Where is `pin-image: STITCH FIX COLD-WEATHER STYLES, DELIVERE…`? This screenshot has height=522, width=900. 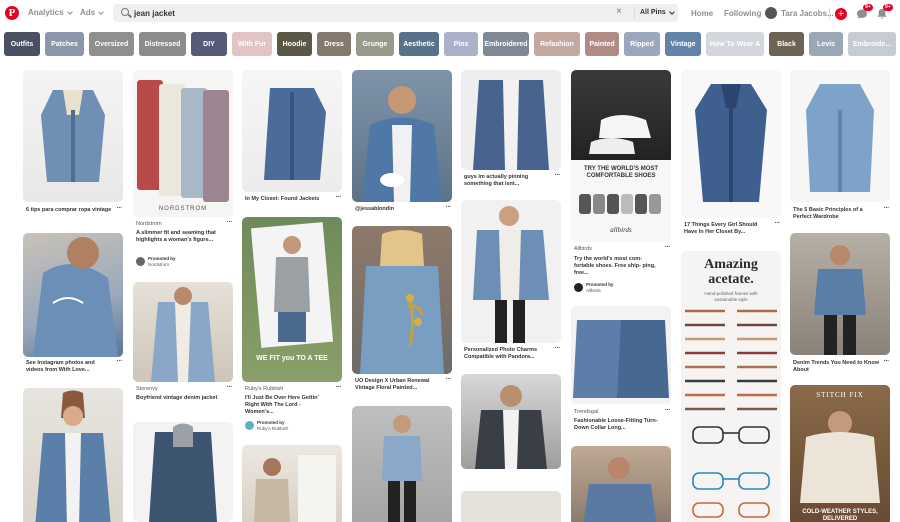
pin-image: STITCH FIX COLD-WEATHER STYLES, DELIVERE… is located at coordinates (840, 453).